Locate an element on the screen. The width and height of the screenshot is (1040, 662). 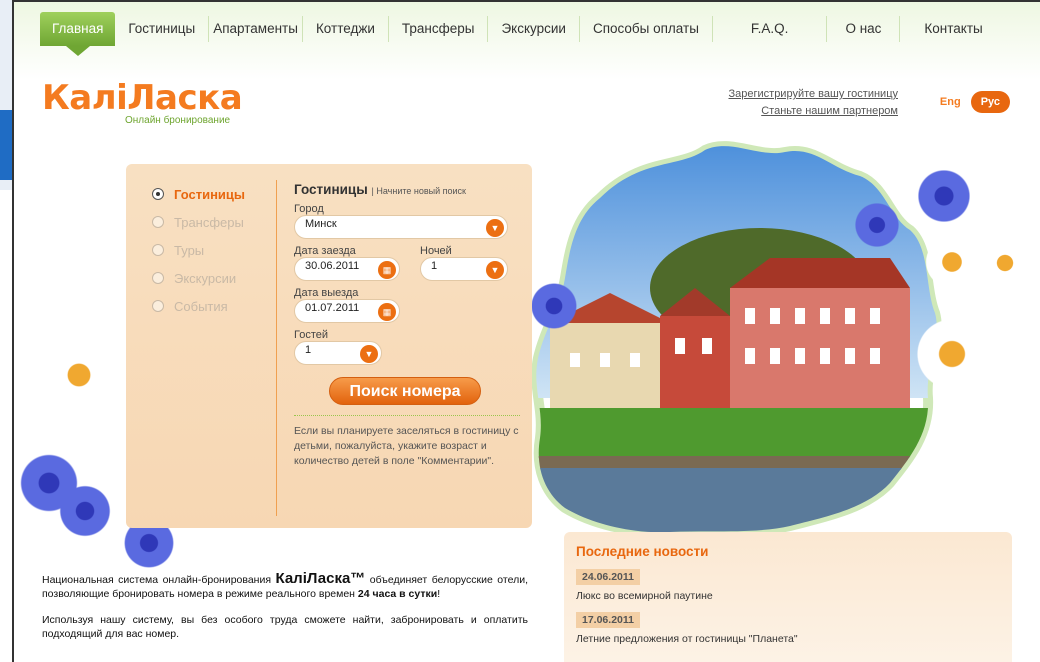
news-title: Последние новости is located at coordinates (642, 551).